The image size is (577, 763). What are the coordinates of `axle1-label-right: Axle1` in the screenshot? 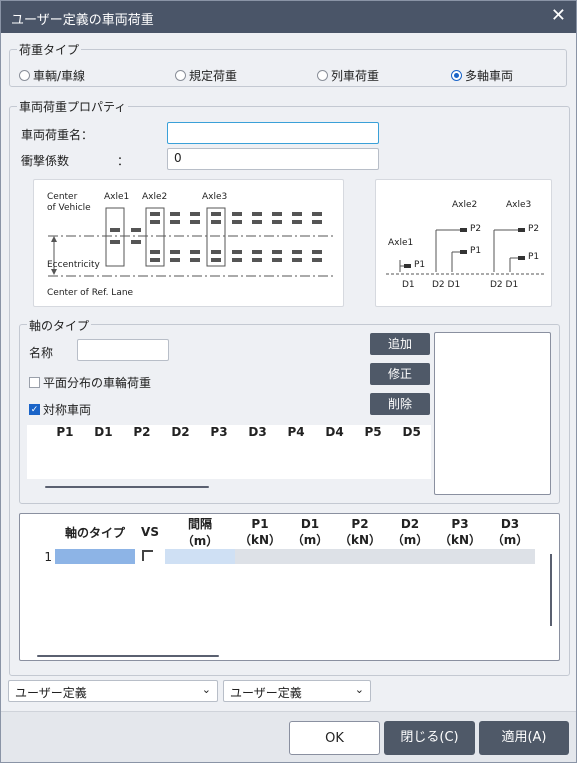 It's located at (401, 243).